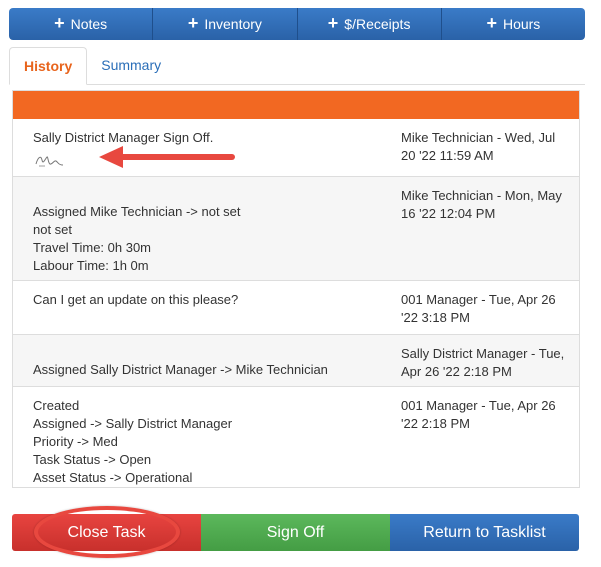  I want to click on history-line: Priority -> Med, so click(75, 441).